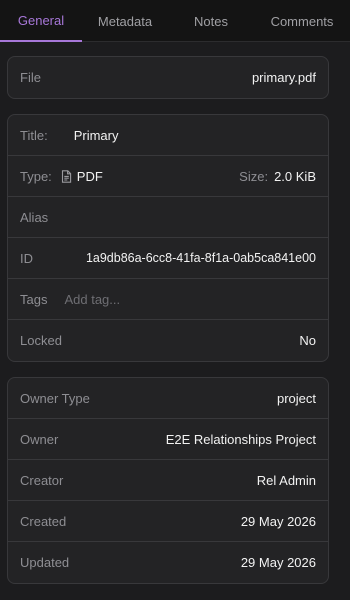  What do you see at coordinates (284, 77) in the screenshot?
I see `file-name: primary.pdf` at bounding box center [284, 77].